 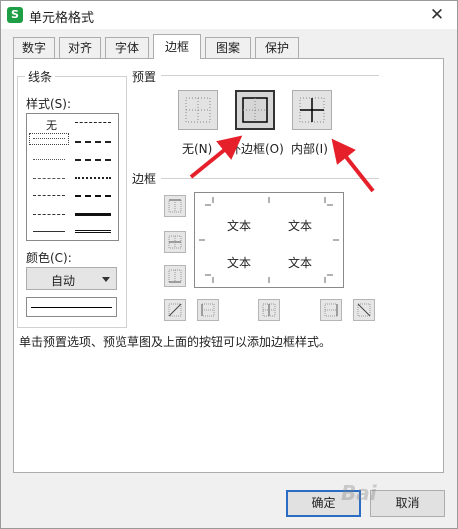 I want to click on annotation-arrows, so click(x=282, y=164).